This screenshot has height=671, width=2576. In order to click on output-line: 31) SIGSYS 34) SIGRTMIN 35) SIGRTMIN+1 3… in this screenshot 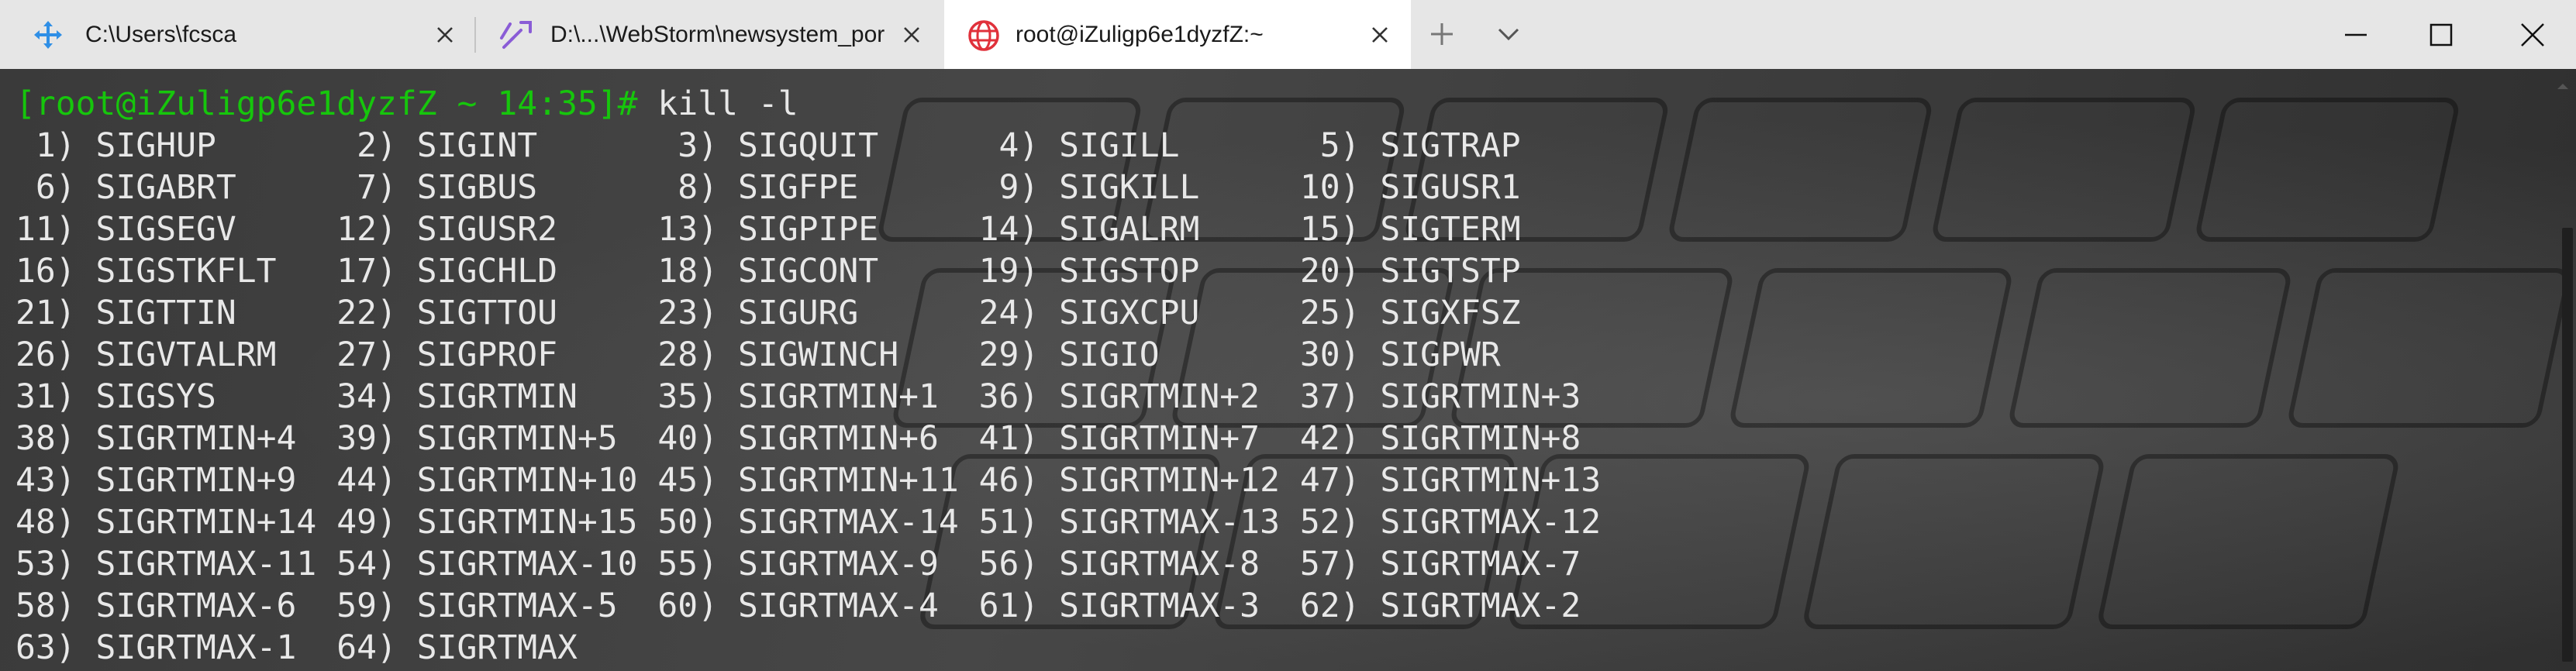, I will do `click(798, 396)`.